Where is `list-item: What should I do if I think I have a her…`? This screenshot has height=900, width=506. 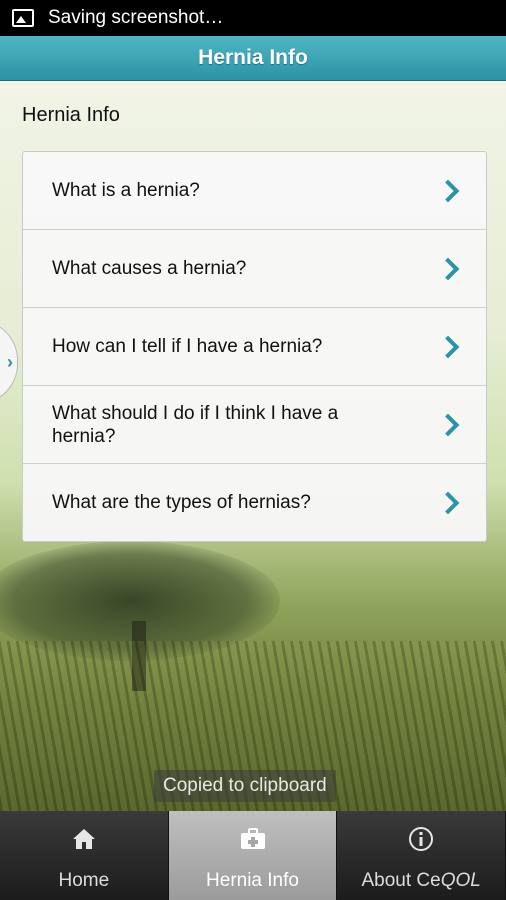
list-item: What should I do if I think I have a her… is located at coordinates (254, 425).